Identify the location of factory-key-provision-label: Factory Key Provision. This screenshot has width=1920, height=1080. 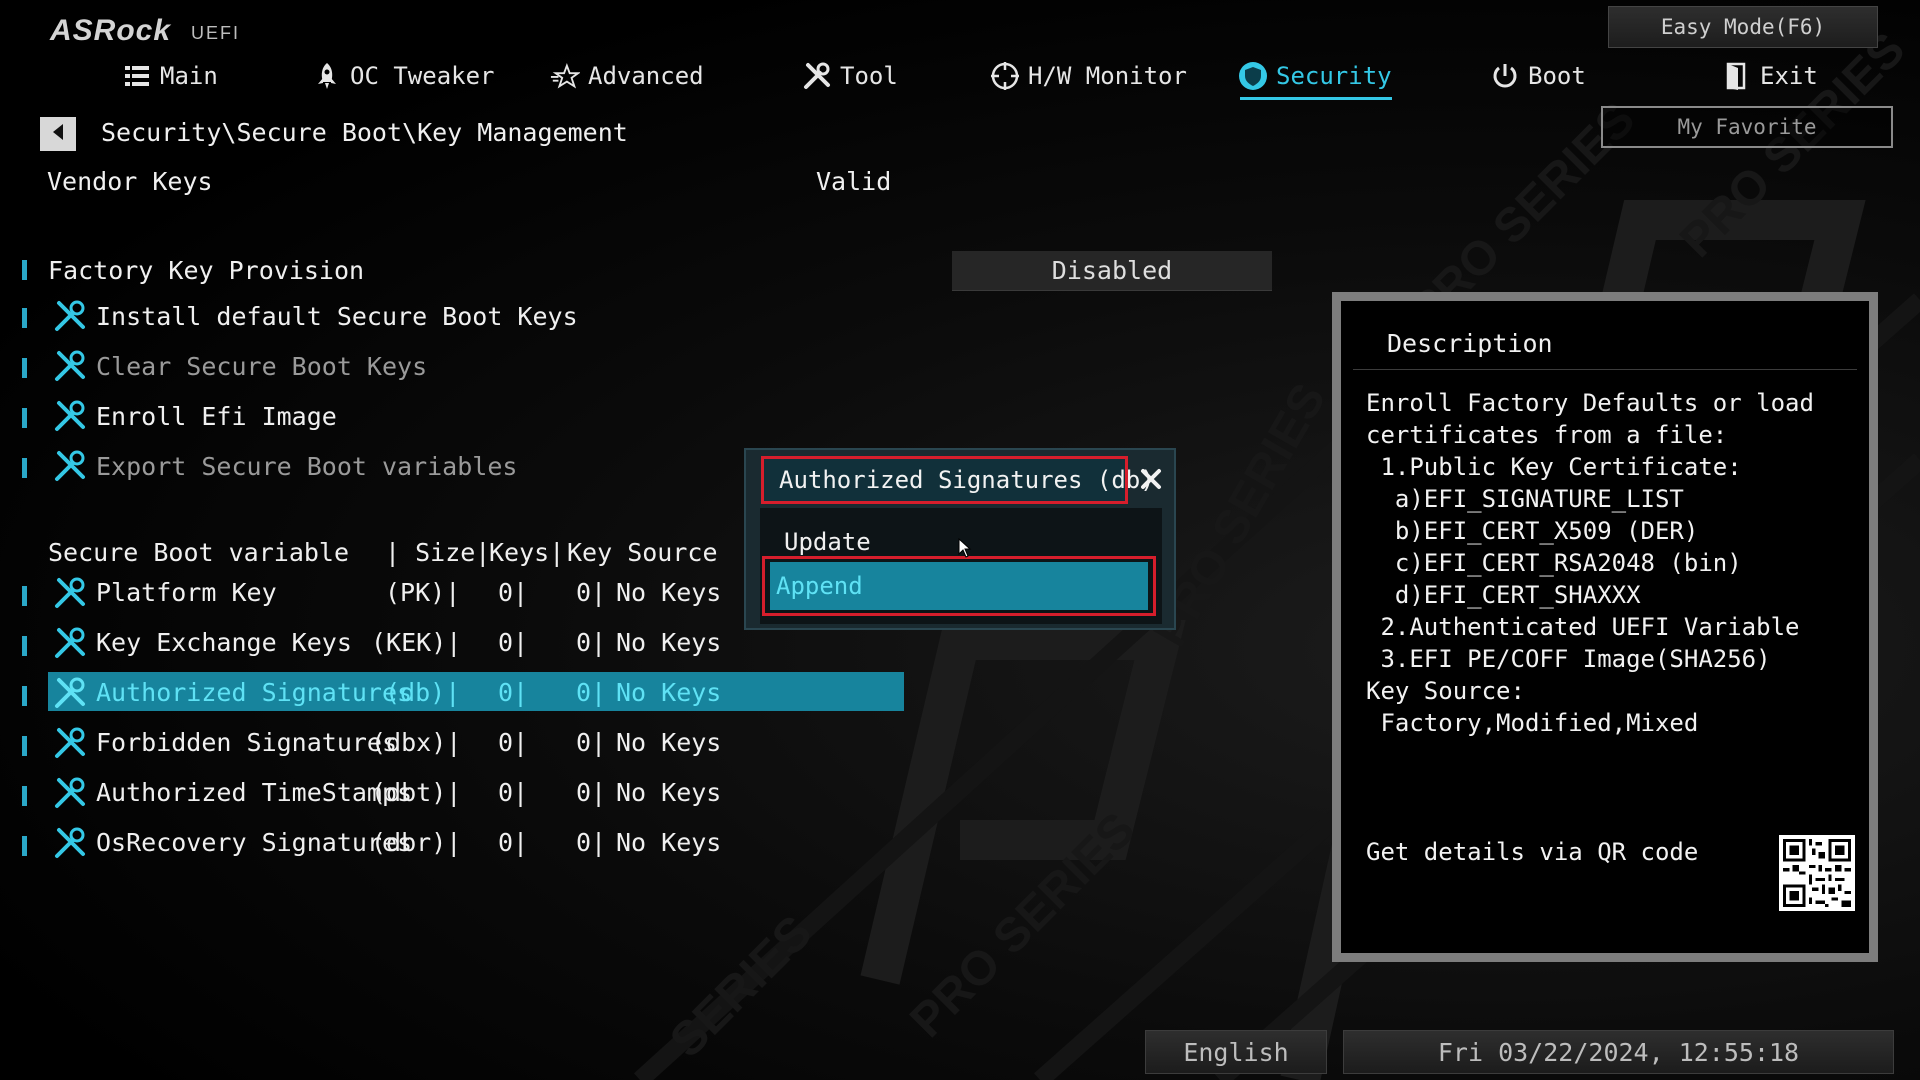
(206, 270).